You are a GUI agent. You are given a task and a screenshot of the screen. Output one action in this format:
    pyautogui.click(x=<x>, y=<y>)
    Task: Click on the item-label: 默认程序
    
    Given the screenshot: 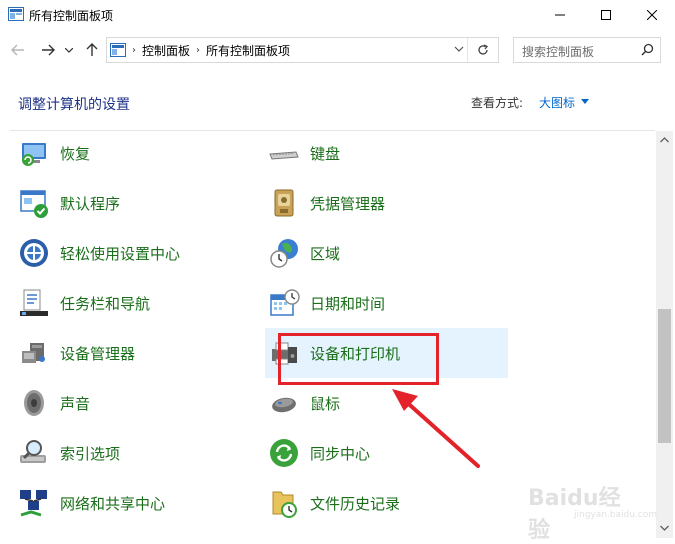 What is the action you would take?
    pyautogui.click(x=90, y=203)
    